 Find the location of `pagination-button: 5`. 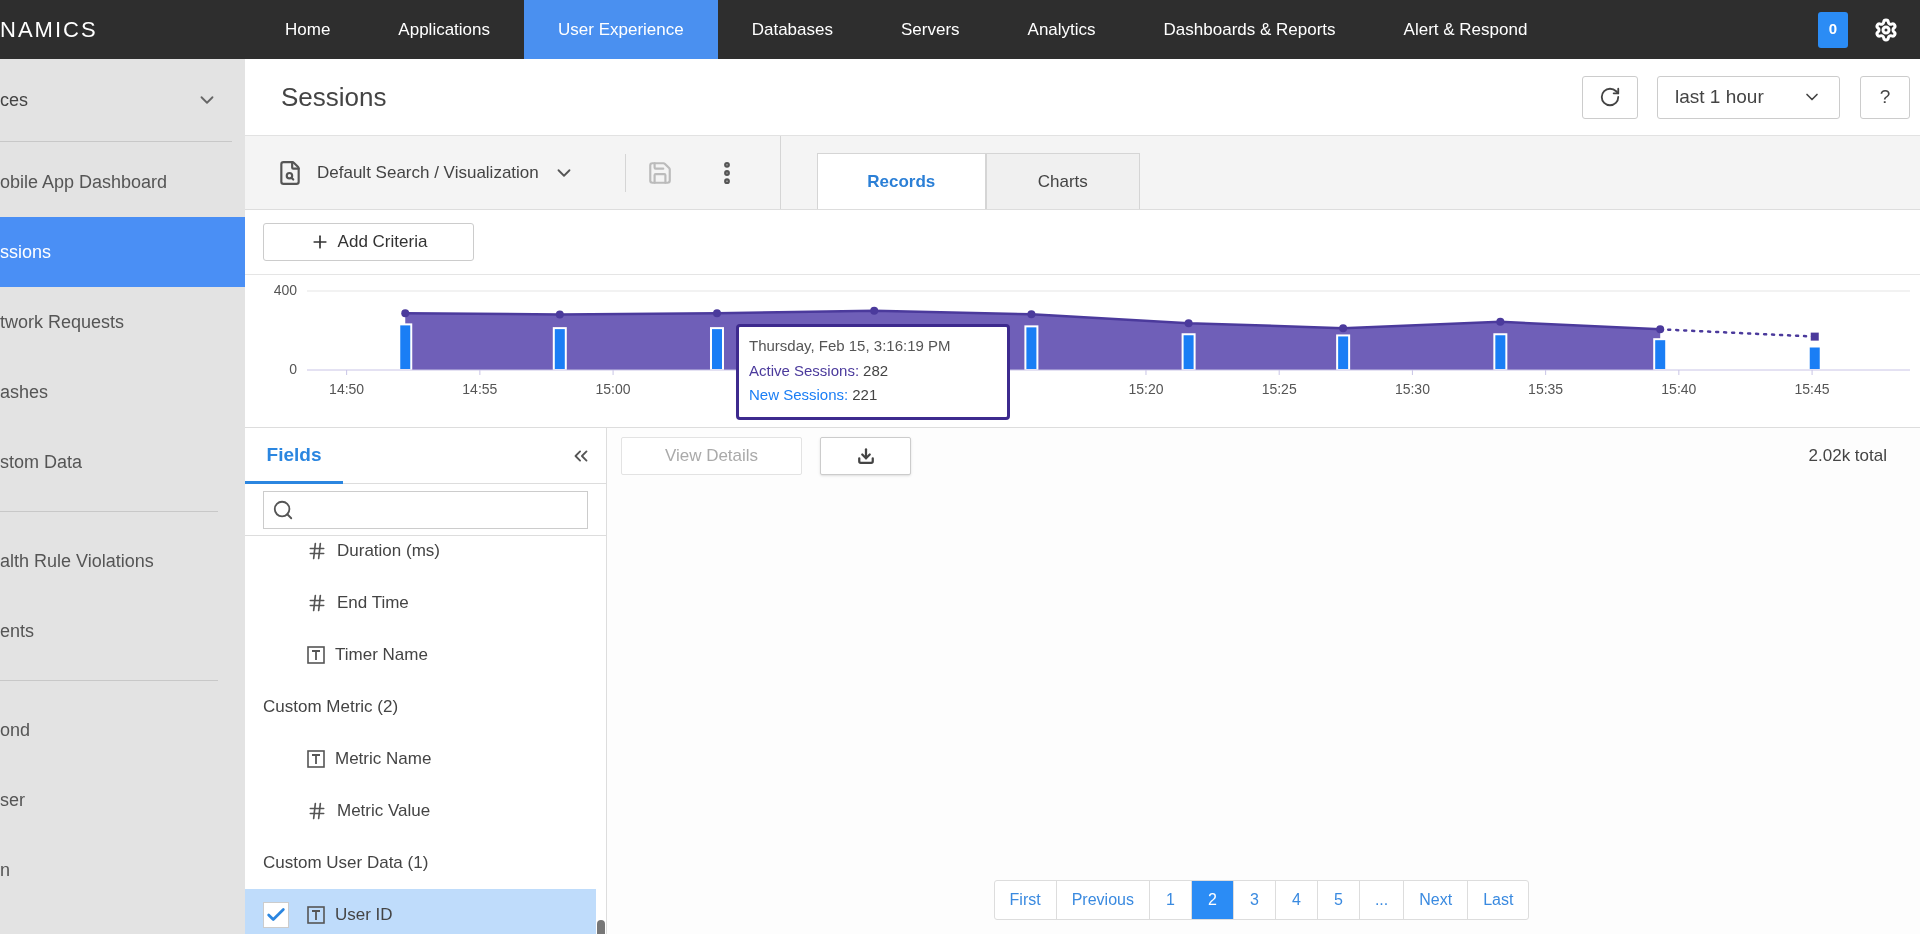

pagination-button: 5 is located at coordinates (1337, 900).